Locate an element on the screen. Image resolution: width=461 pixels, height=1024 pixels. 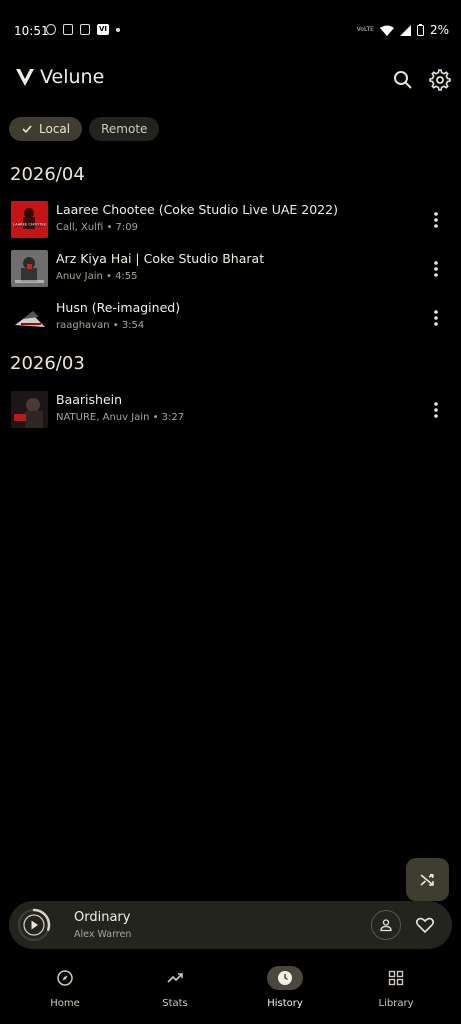
filter-chip-label: Local is located at coordinates (55, 129).